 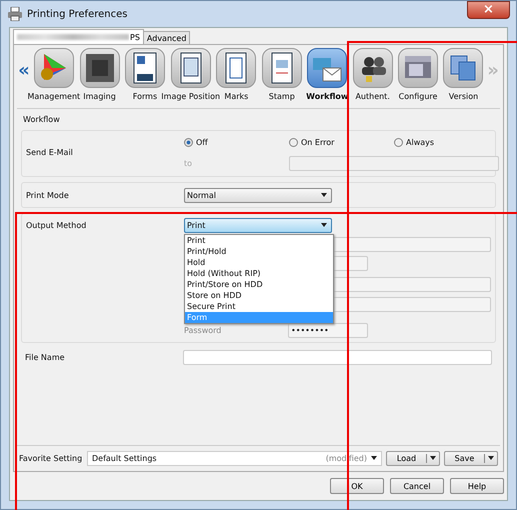 I want to click on dropdown-option: Hold (Without RIP), so click(x=259, y=273).